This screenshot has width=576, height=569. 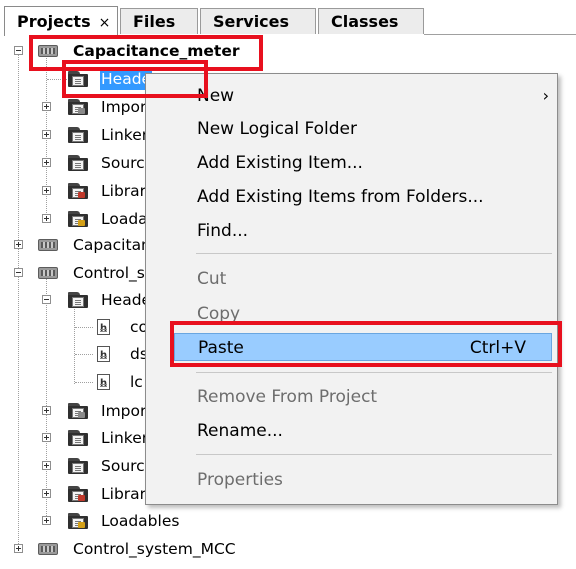 I want to click on tree-row-linker-files-2: Linker, so click(x=74, y=438).